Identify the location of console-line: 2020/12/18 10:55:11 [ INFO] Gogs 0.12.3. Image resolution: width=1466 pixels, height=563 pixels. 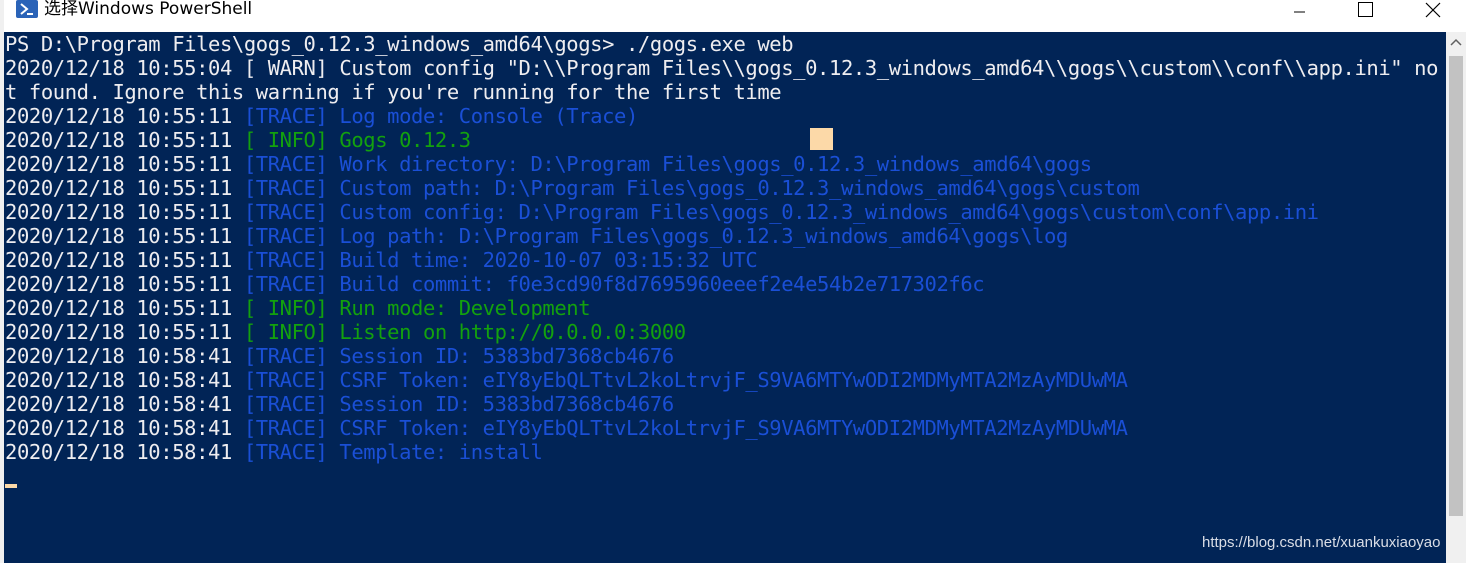
(721, 140).